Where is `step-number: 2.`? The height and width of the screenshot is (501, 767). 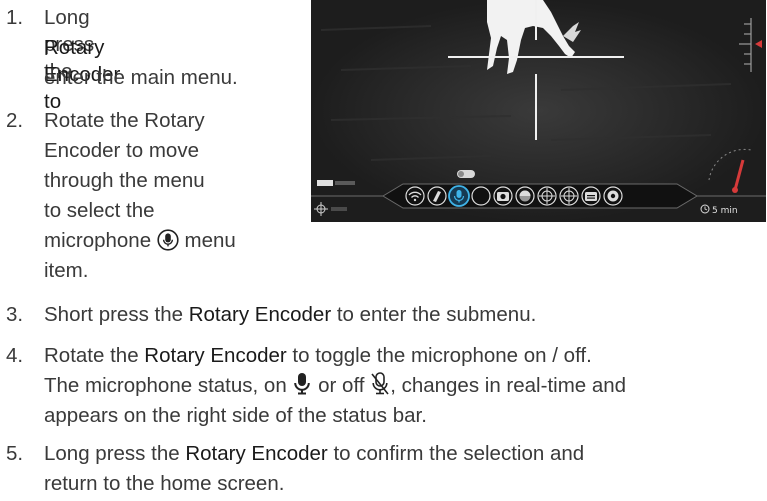 step-number: 2. is located at coordinates (15, 120).